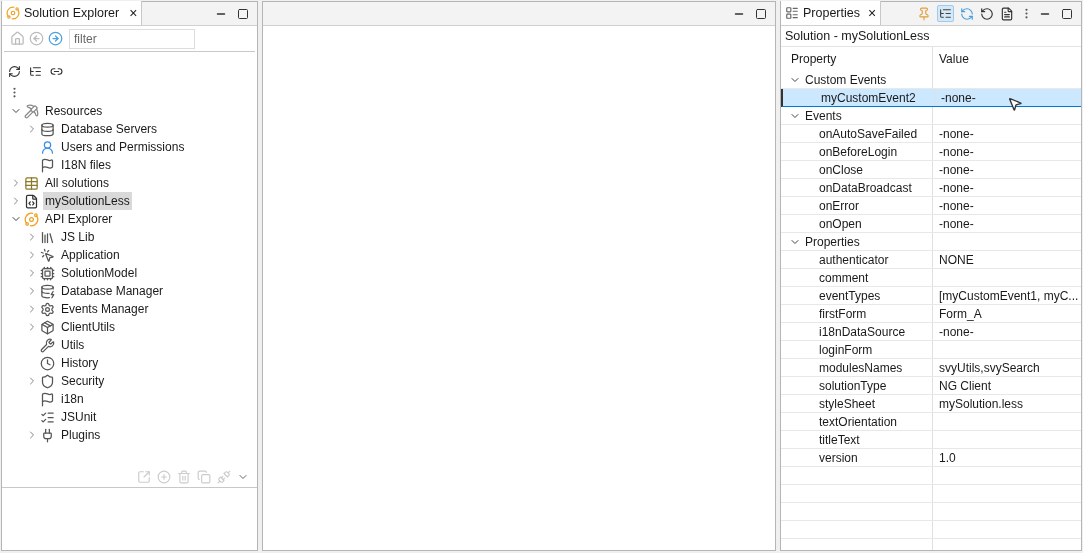 This screenshot has width=1083, height=553. What do you see at coordinates (144, 476) in the screenshot?
I see `open-icon` at bounding box center [144, 476].